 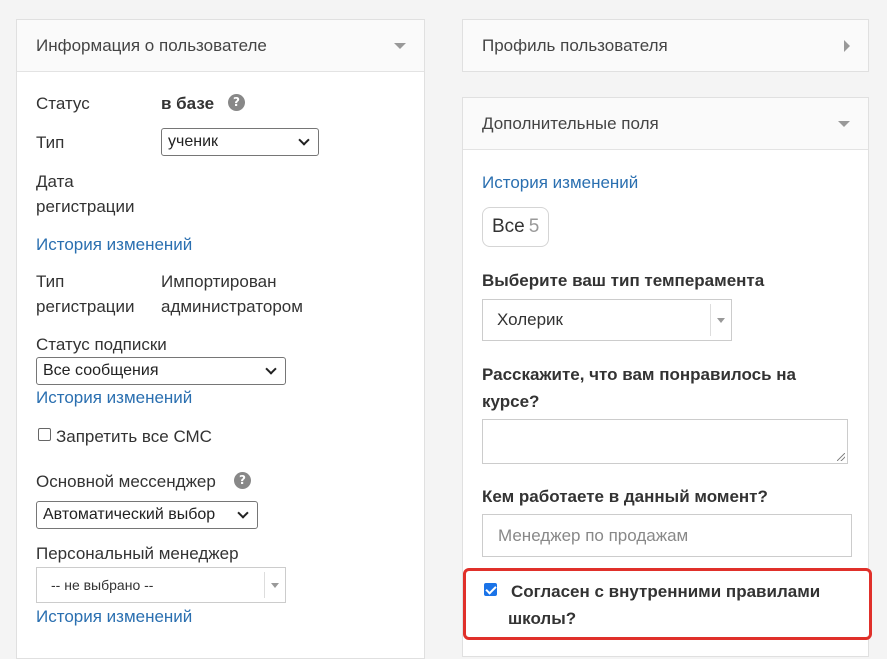 What do you see at coordinates (44, 434) in the screenshot?
I see `sms-checkbox` at bounding box center [44, 434].